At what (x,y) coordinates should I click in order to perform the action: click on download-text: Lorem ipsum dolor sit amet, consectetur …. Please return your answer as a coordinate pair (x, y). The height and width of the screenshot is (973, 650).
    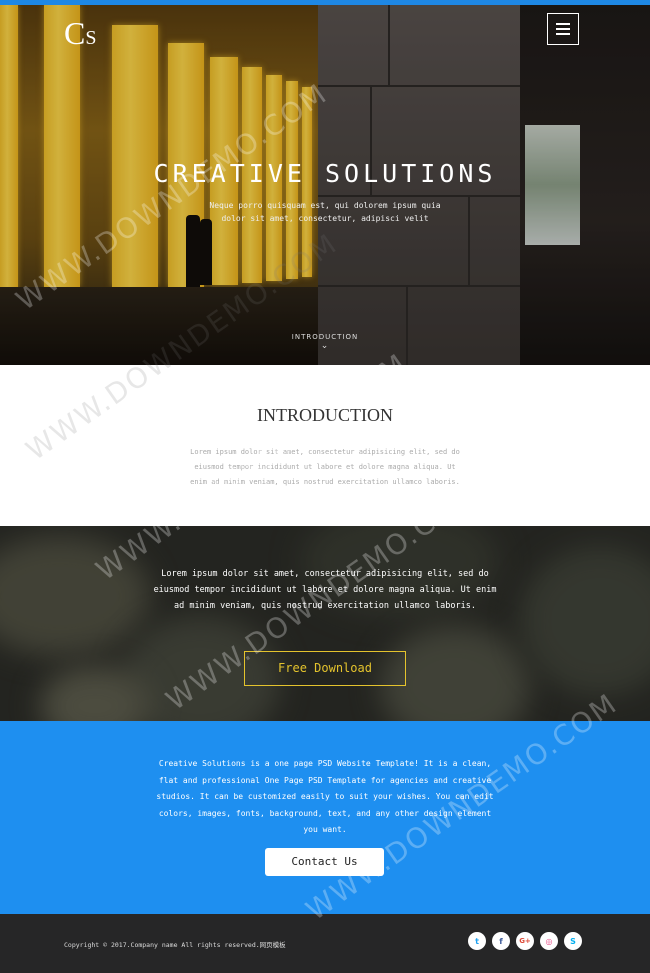
    Looking at the image, I should click on (325, 590).